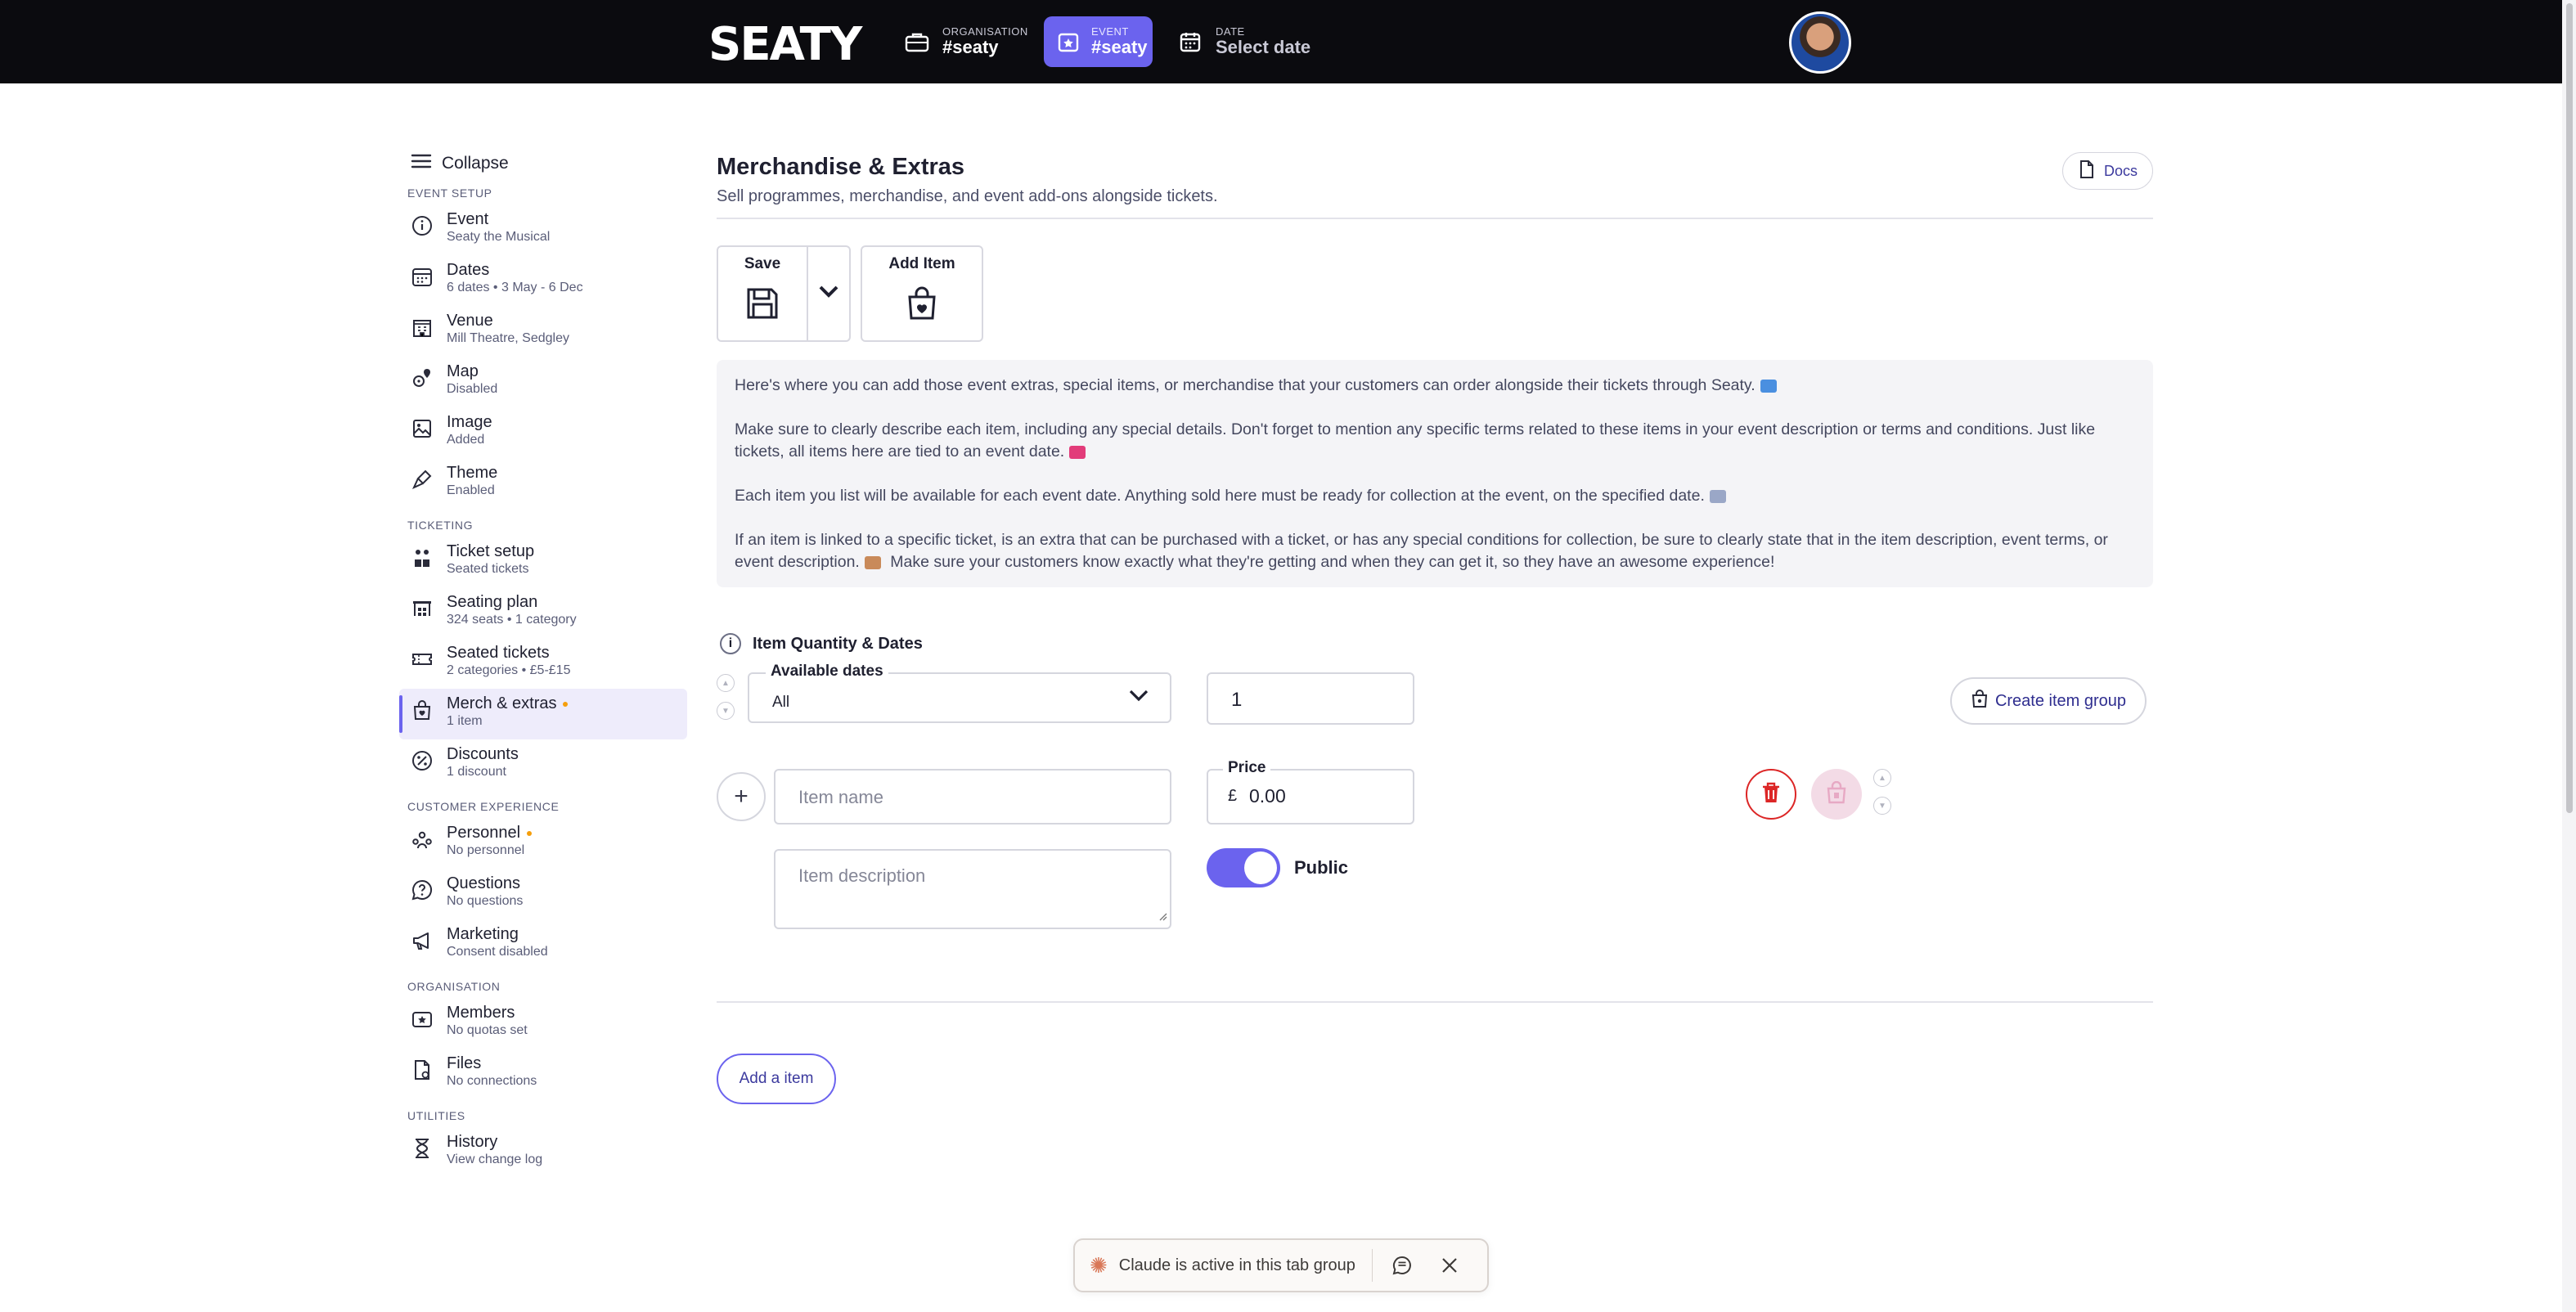 The width and height of the screenshot is (2576, 1312). I want to click on sidebar-item-seated-tickets: Seated tickets 2 categories • £5-£15, so click(543, 663).